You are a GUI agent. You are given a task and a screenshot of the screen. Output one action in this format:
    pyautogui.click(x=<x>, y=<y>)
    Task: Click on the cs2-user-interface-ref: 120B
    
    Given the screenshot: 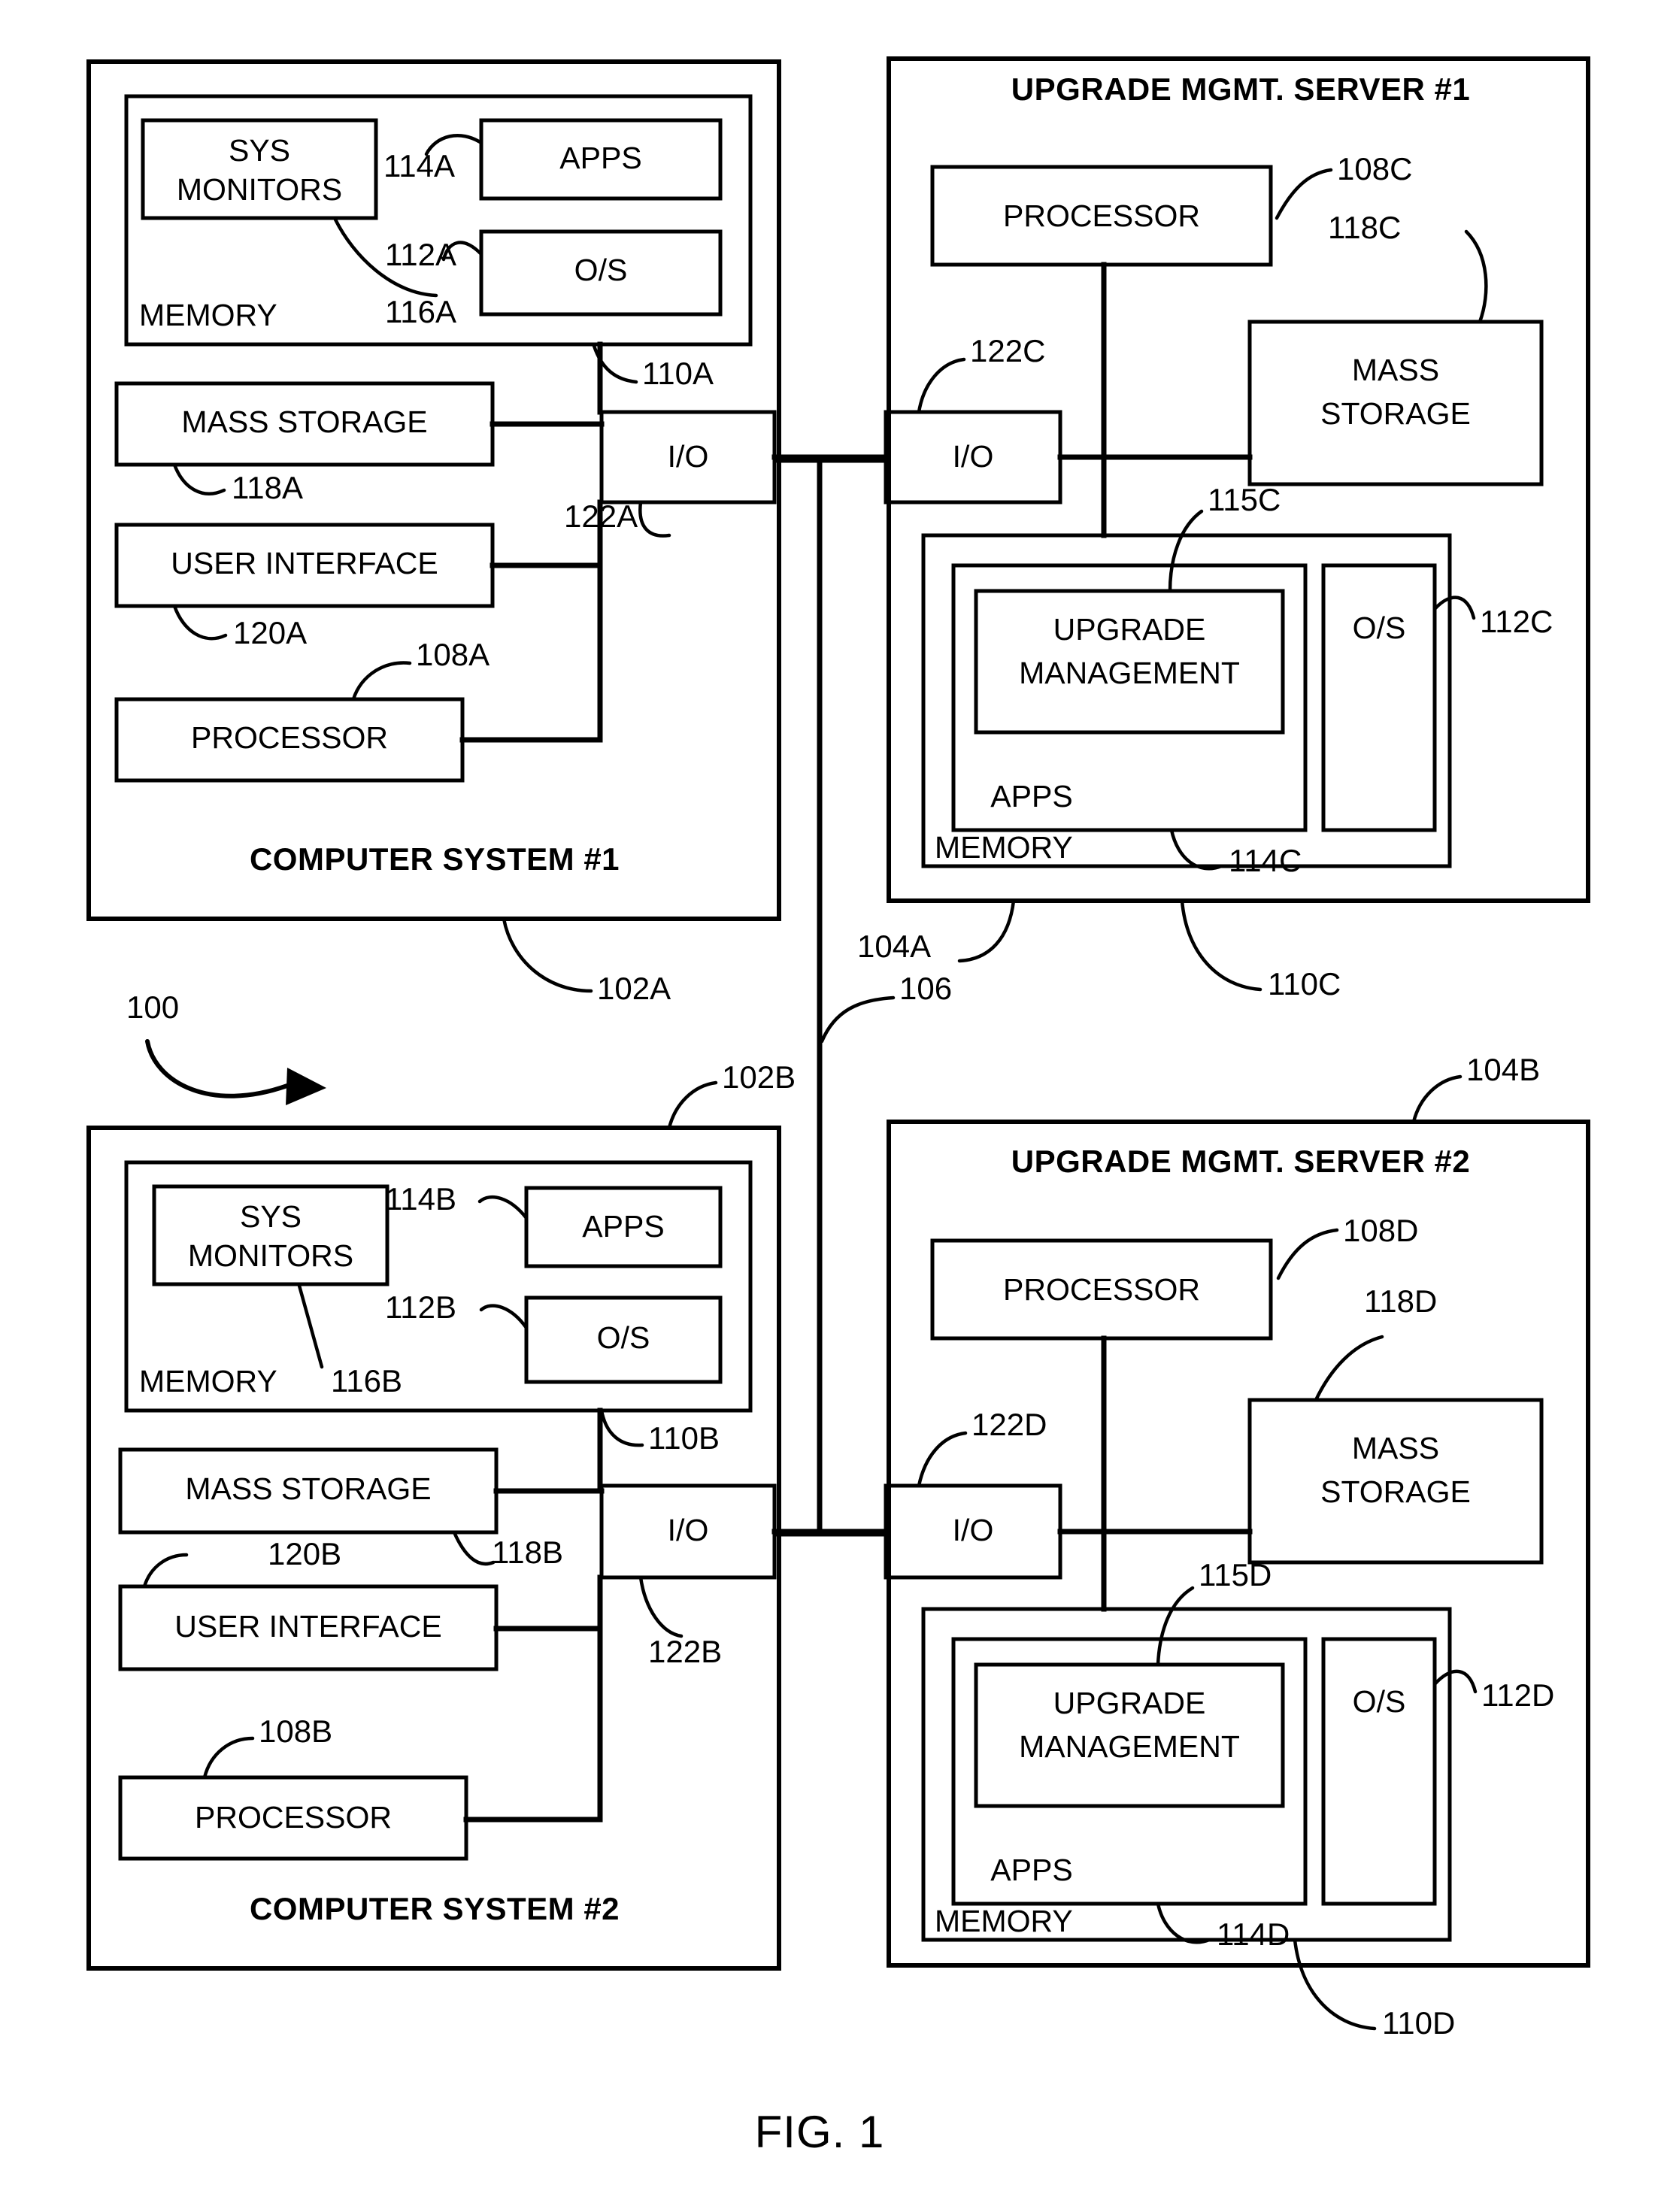 What is the action you would take?
    pyautogui.click(x=304, y=1554)
    